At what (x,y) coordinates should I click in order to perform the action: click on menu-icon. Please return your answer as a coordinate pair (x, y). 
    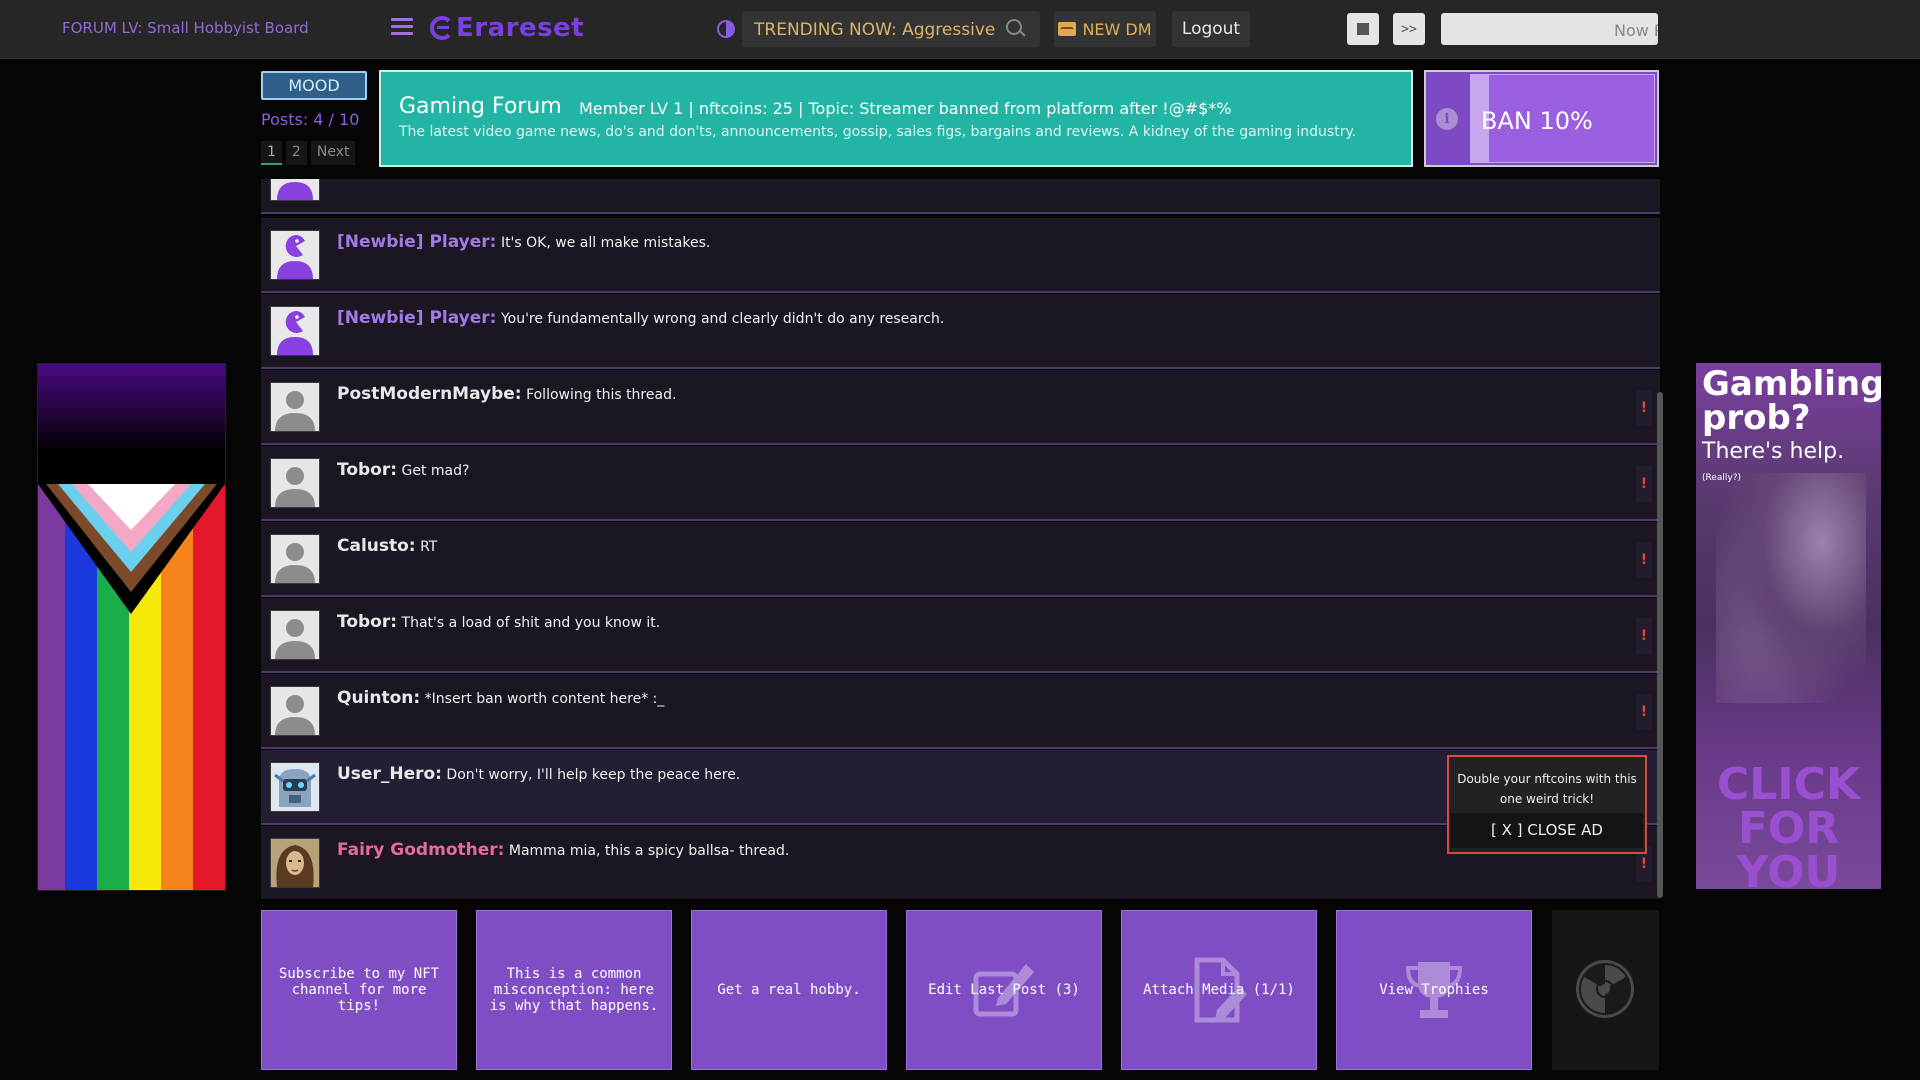
    Looking at the image, I should click on (402, 27).